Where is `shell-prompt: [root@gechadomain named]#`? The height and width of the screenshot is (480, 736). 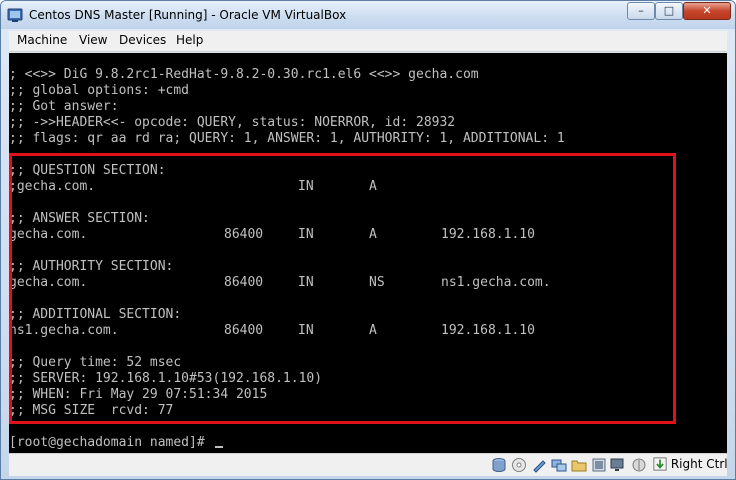
shell-prompt: [root@gechadomain named]# is located at coordinates (111, 442).